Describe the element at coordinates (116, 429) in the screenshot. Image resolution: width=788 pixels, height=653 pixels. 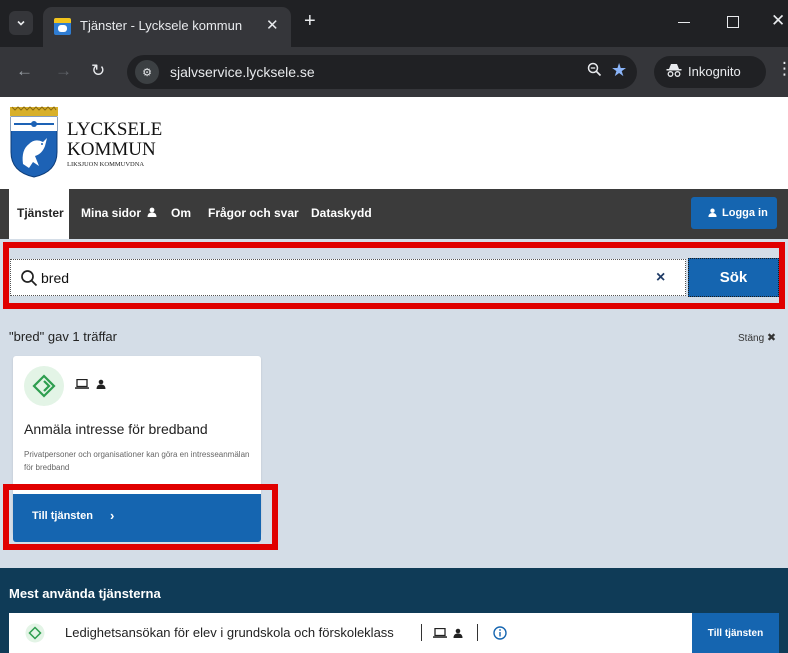
I see `service-title: Anmäla intresse för bredband` at that location.